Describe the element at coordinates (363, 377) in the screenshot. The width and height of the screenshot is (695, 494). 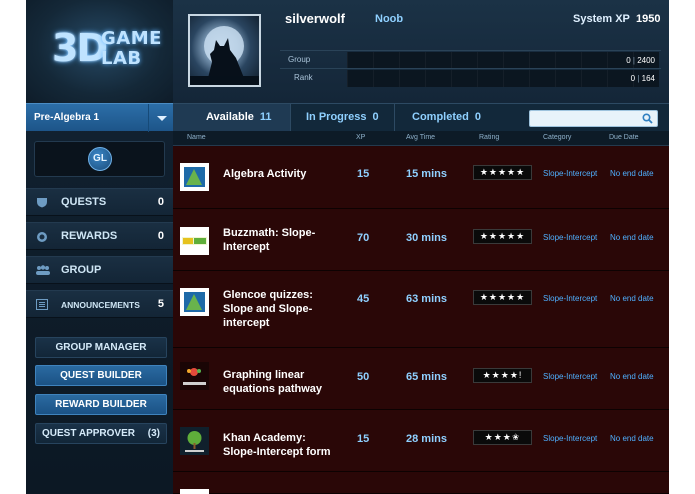
I see `quest-xp: 50` at that location.